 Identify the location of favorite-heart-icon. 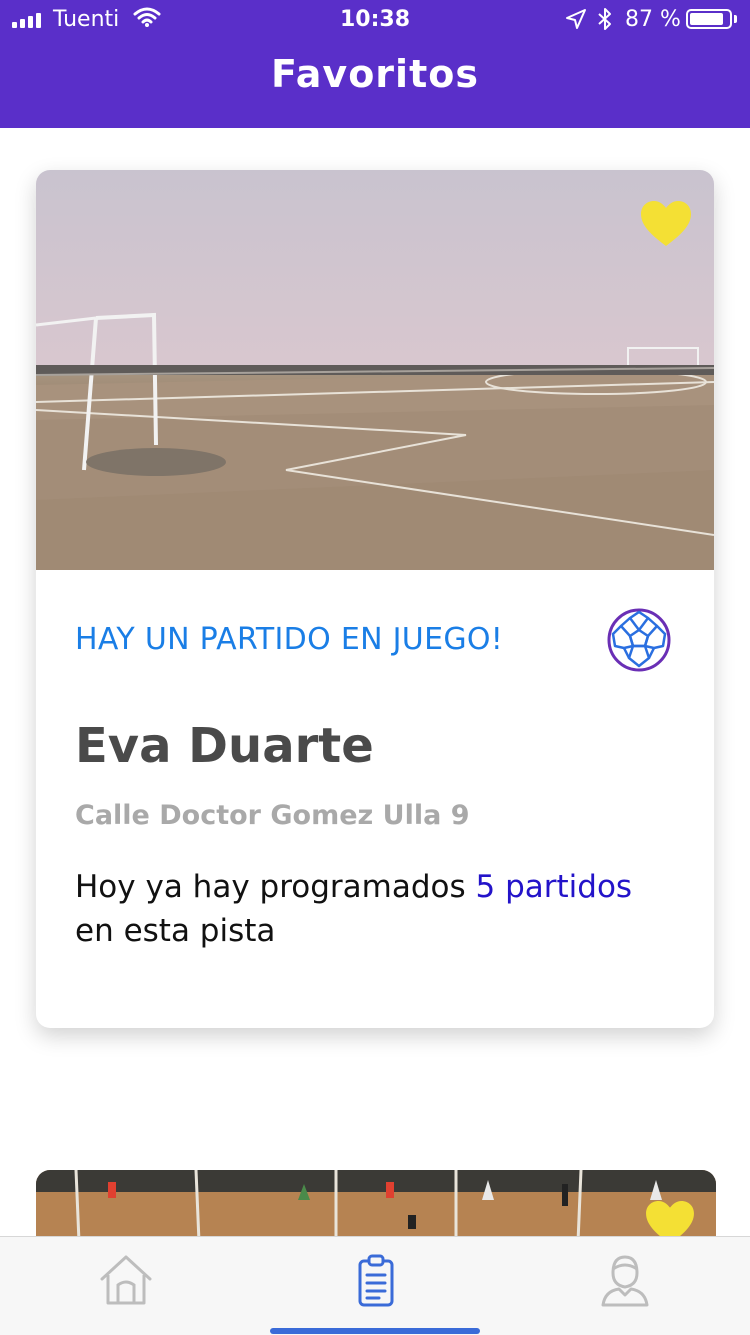
(666, 224).